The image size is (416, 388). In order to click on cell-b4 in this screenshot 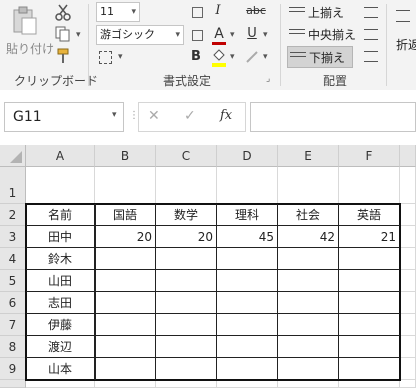, I will do `click(125, 259)`.